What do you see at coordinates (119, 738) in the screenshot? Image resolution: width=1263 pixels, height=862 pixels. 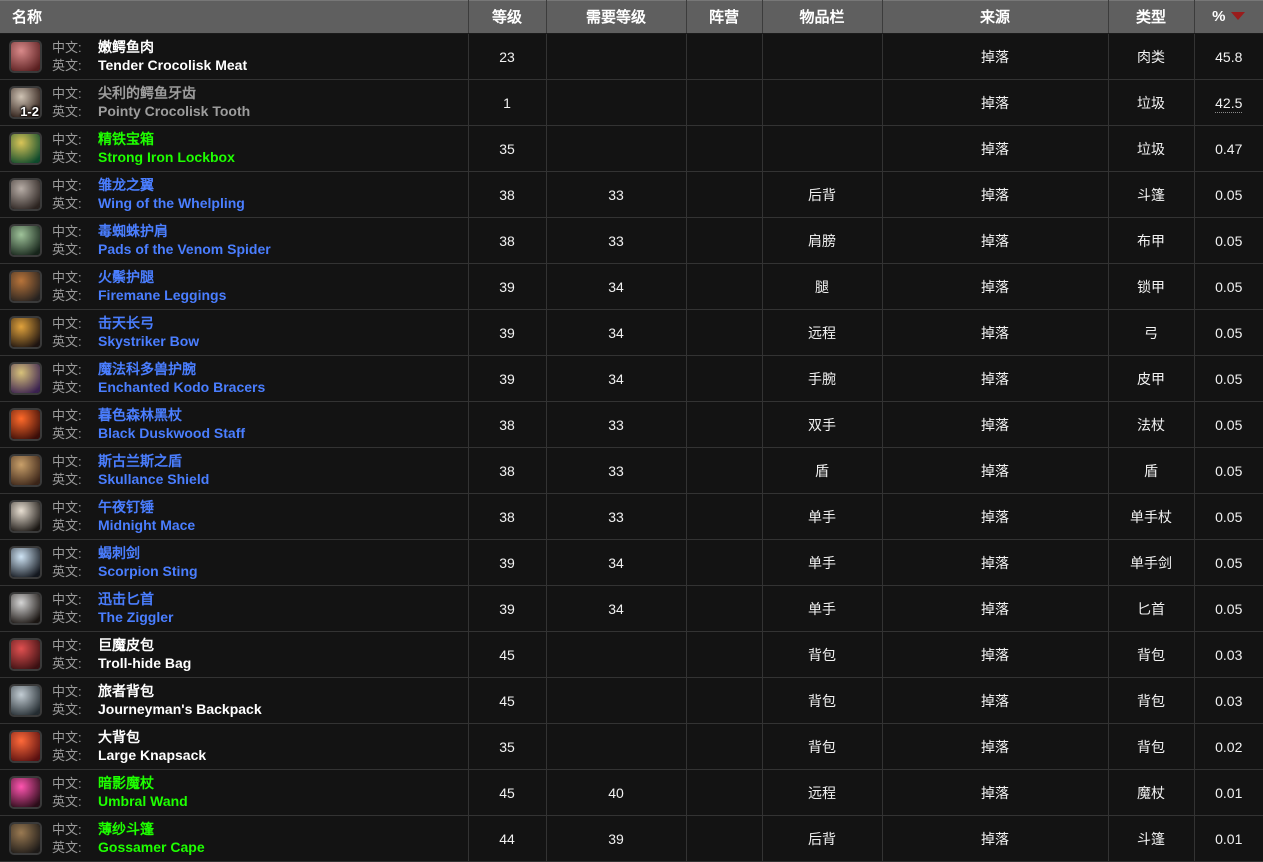 I see `item-name-cn: 大背包` at bounding box center [119, 738].